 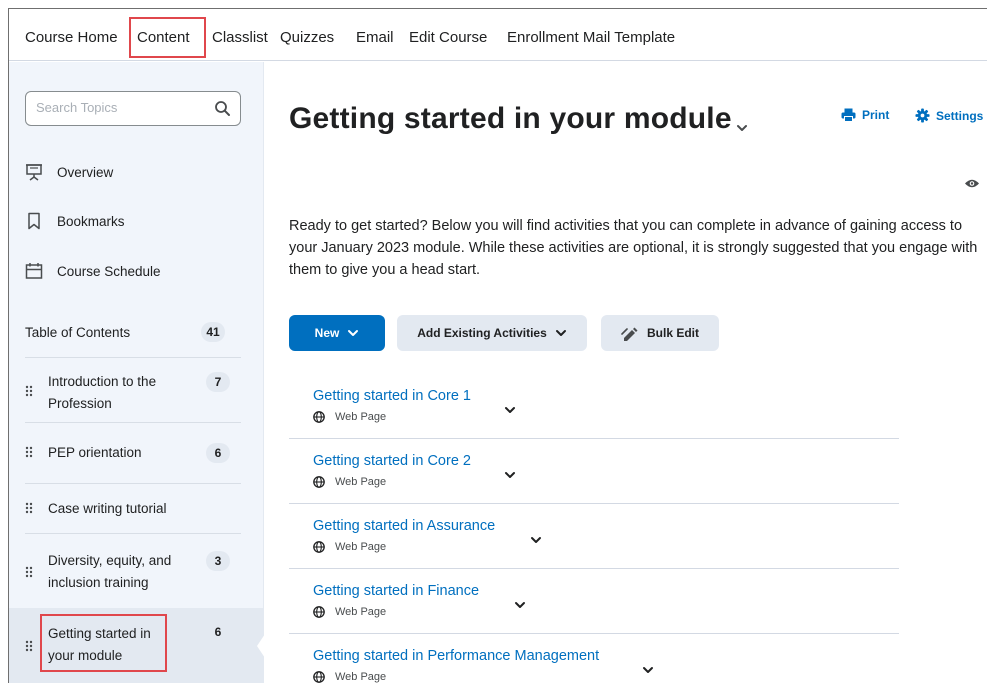 I want to click on pencil-edit-icon, so click(x=629, y=334).